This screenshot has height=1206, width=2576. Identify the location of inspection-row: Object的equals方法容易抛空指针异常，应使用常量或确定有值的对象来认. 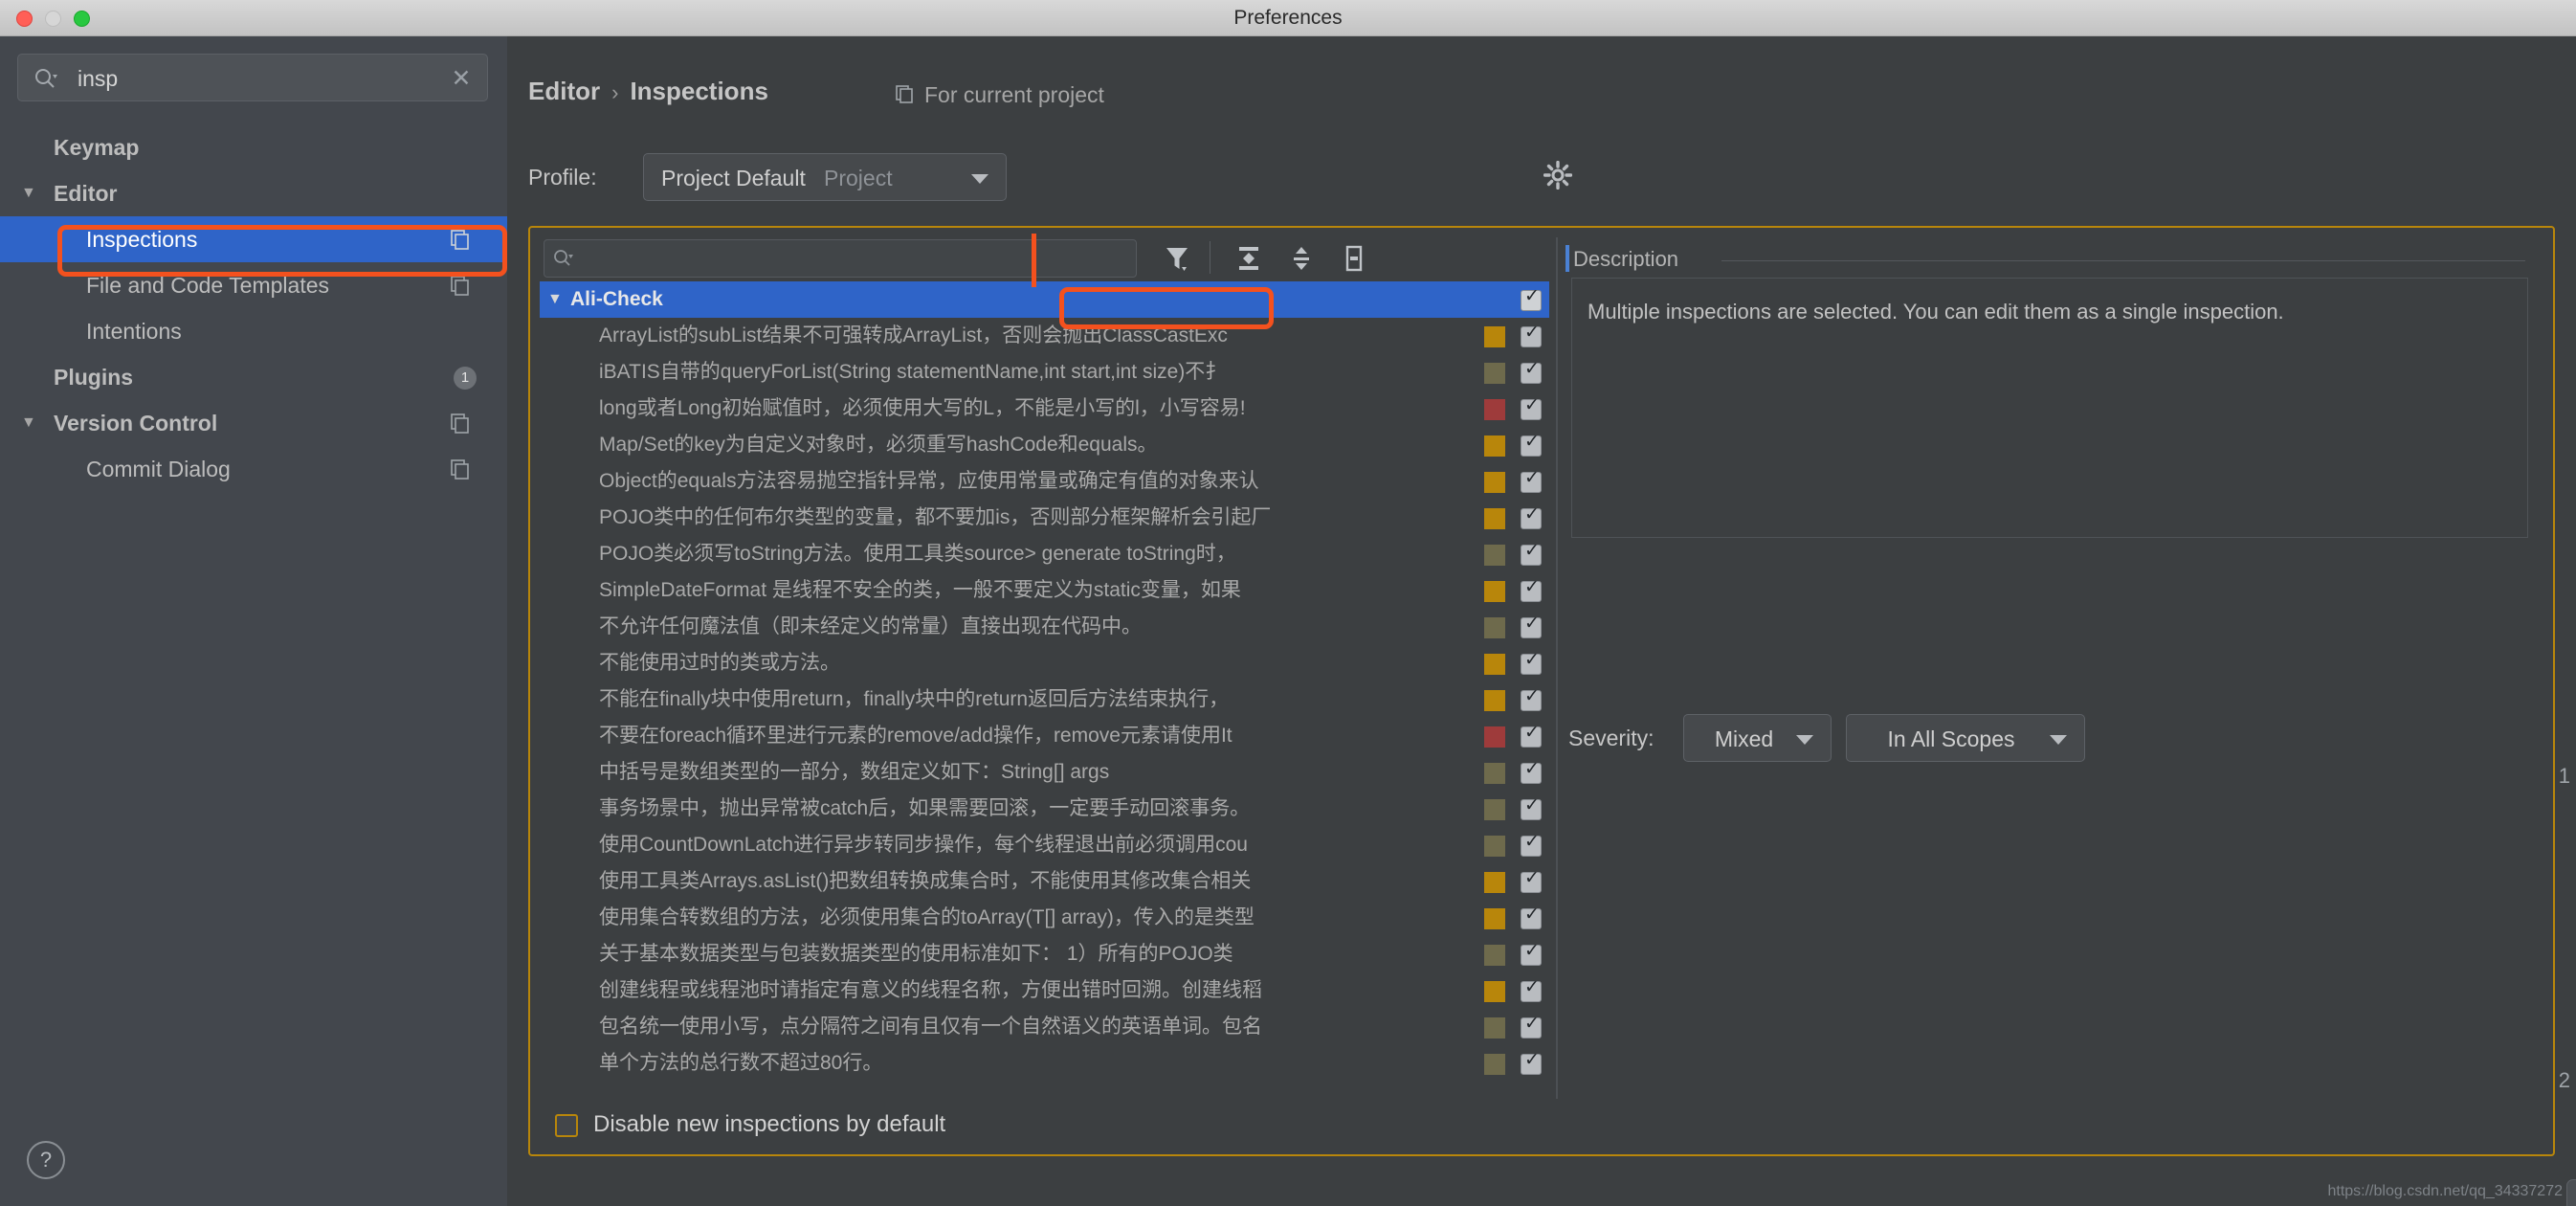
(1044, 481).